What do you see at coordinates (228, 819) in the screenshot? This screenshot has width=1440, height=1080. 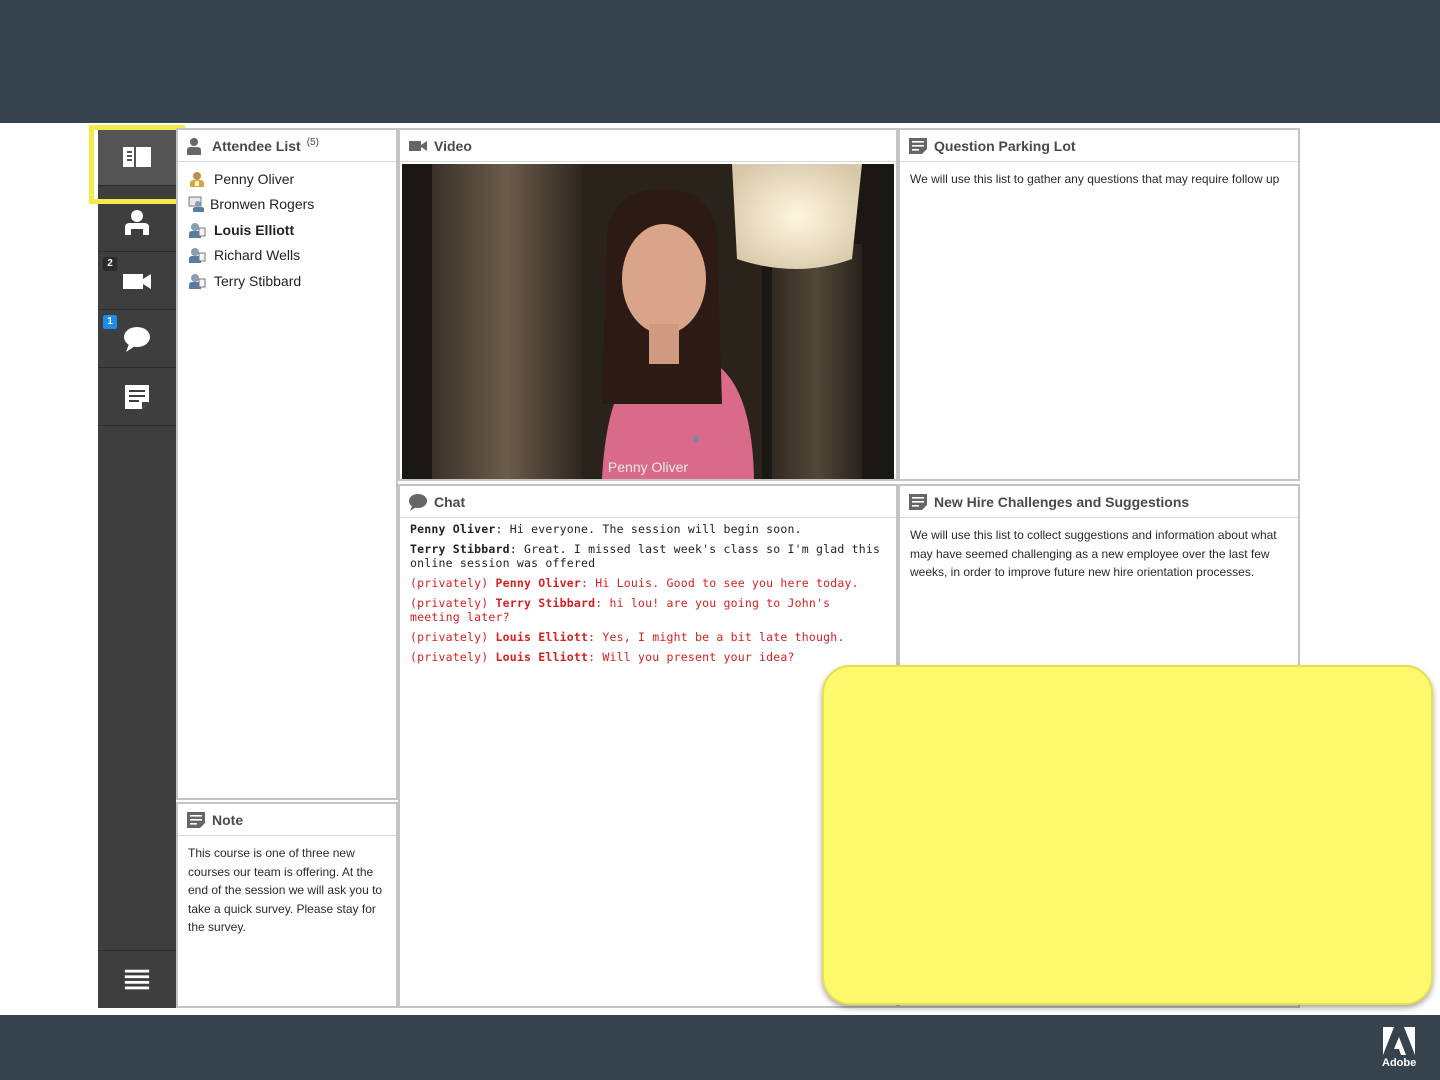 I see `note-title: Note` at bounding box center [228, 819].